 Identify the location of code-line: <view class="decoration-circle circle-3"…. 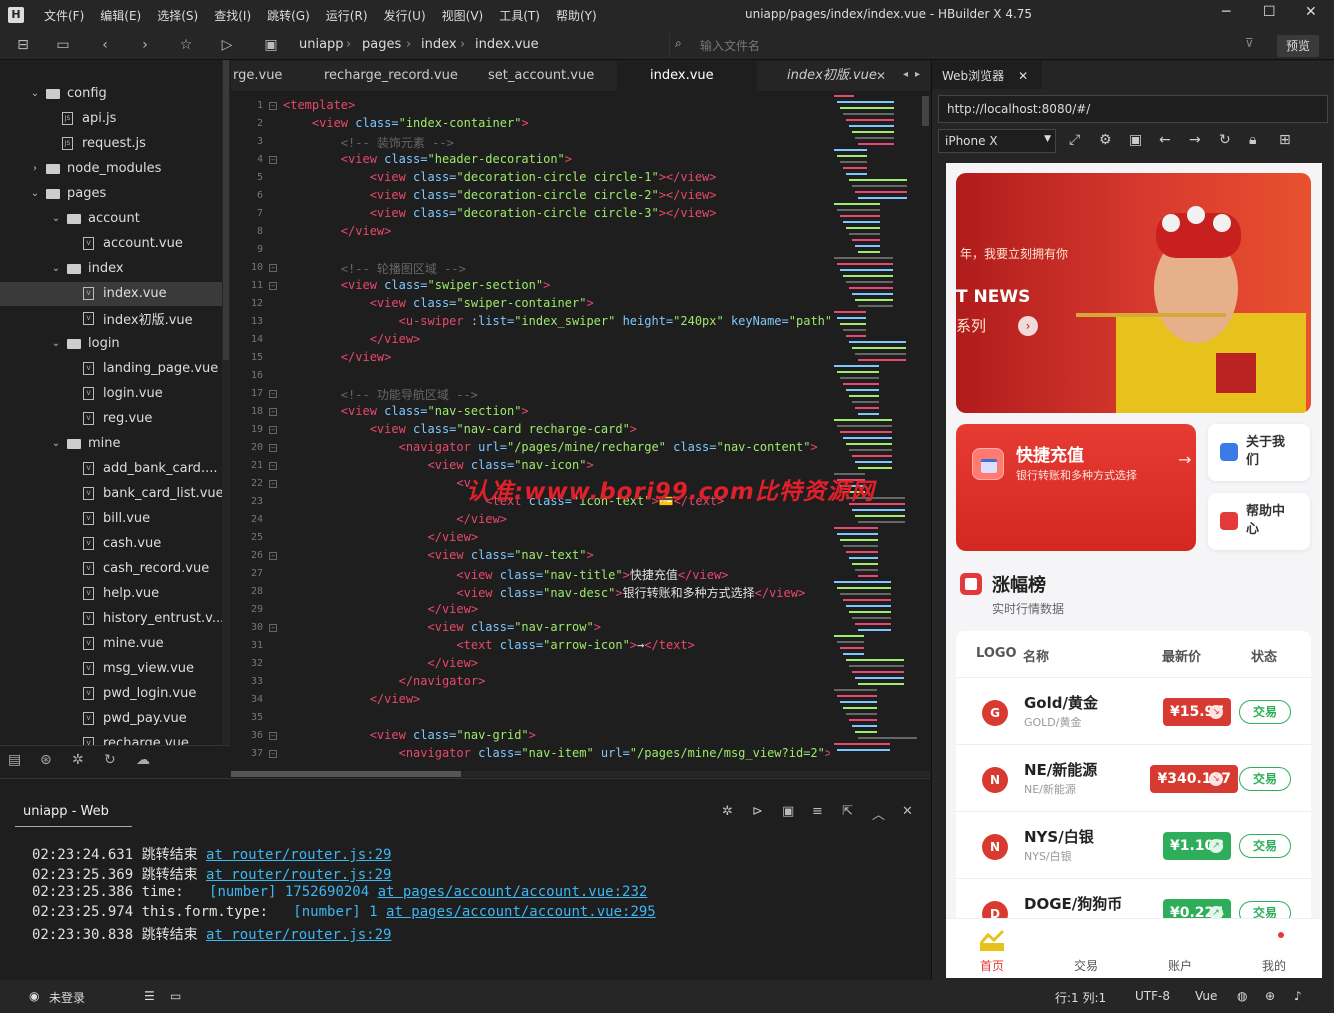
(500, 213).